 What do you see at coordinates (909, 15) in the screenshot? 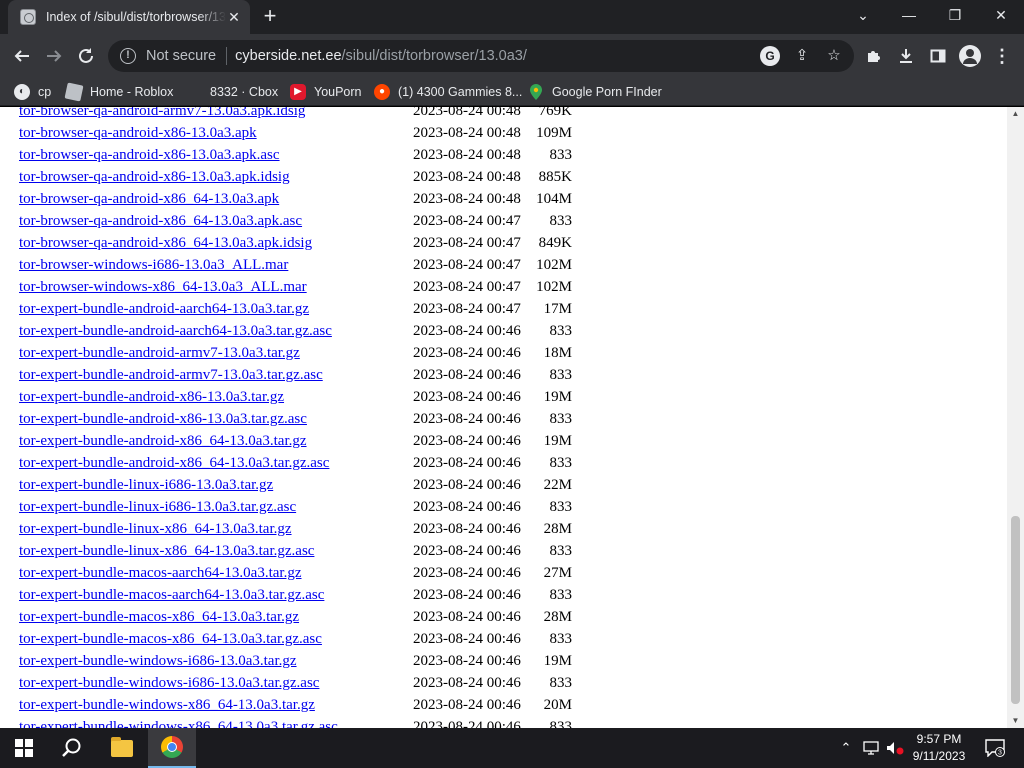
I see `minimize-button: —` at bounding box center [909, 15].